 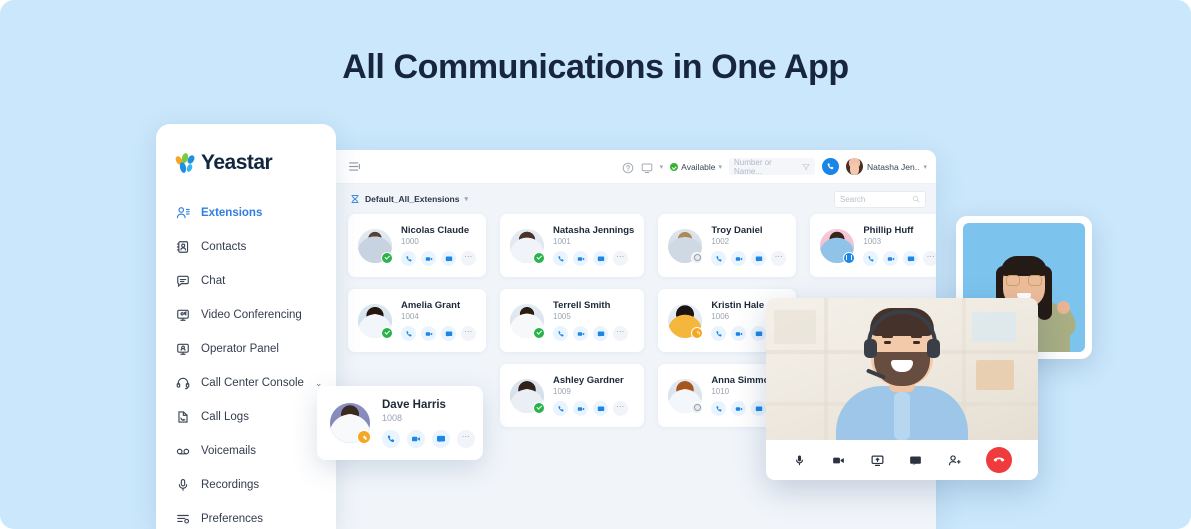 What do you see at coordinates (392, 417) in the screenshot?
I see `contact-extension: 1008` at bounding box center [392, 417].